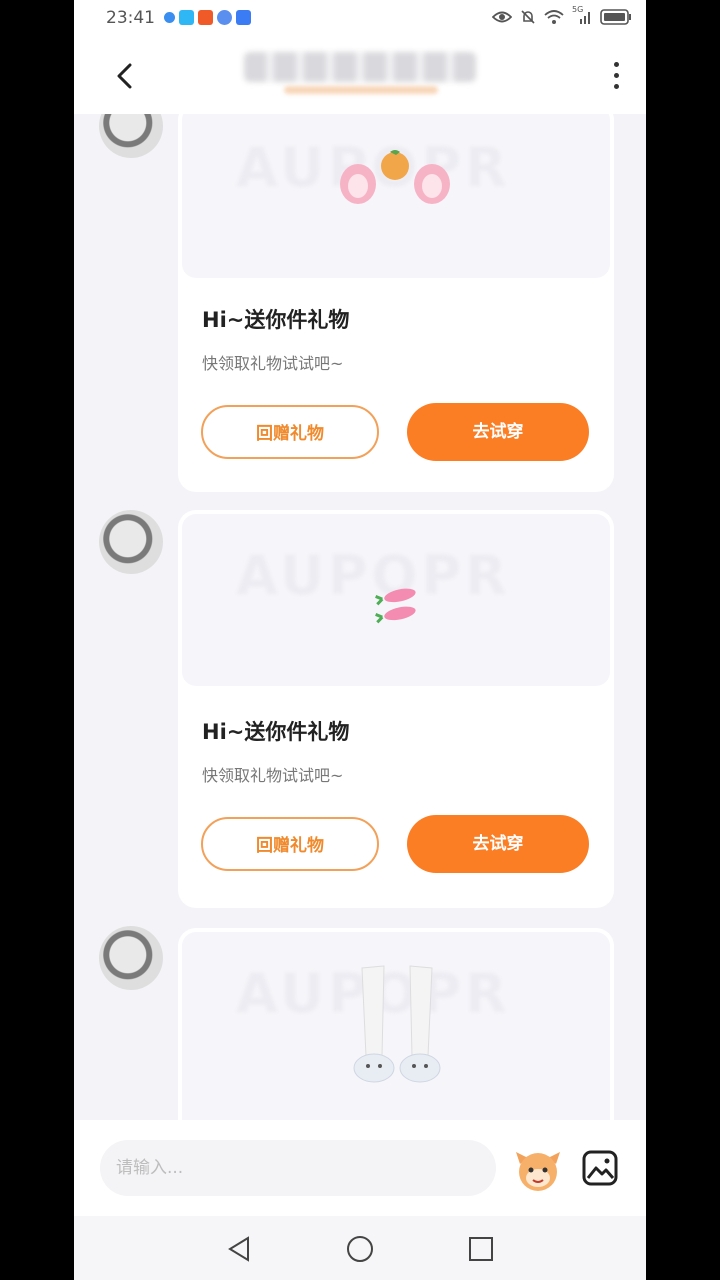 The image size is (720, 1280). I want to click on nav-home-icon, so click(360, 1249).